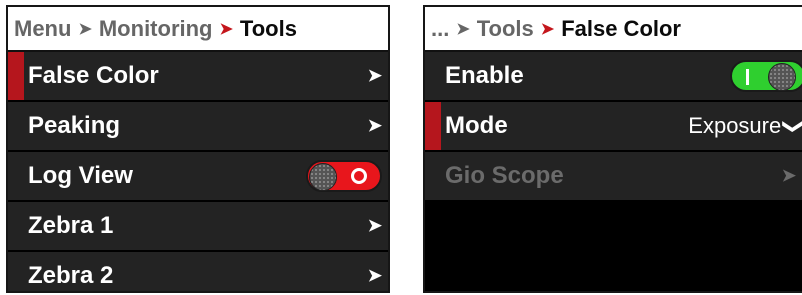 The width and height of the screenshot is (802, 295). What do you see at coordinates (198, 271) in the screenshot?
I see `menu-item-zebra-2: Zebra 2 ➤` at bounding box center [198, 271].